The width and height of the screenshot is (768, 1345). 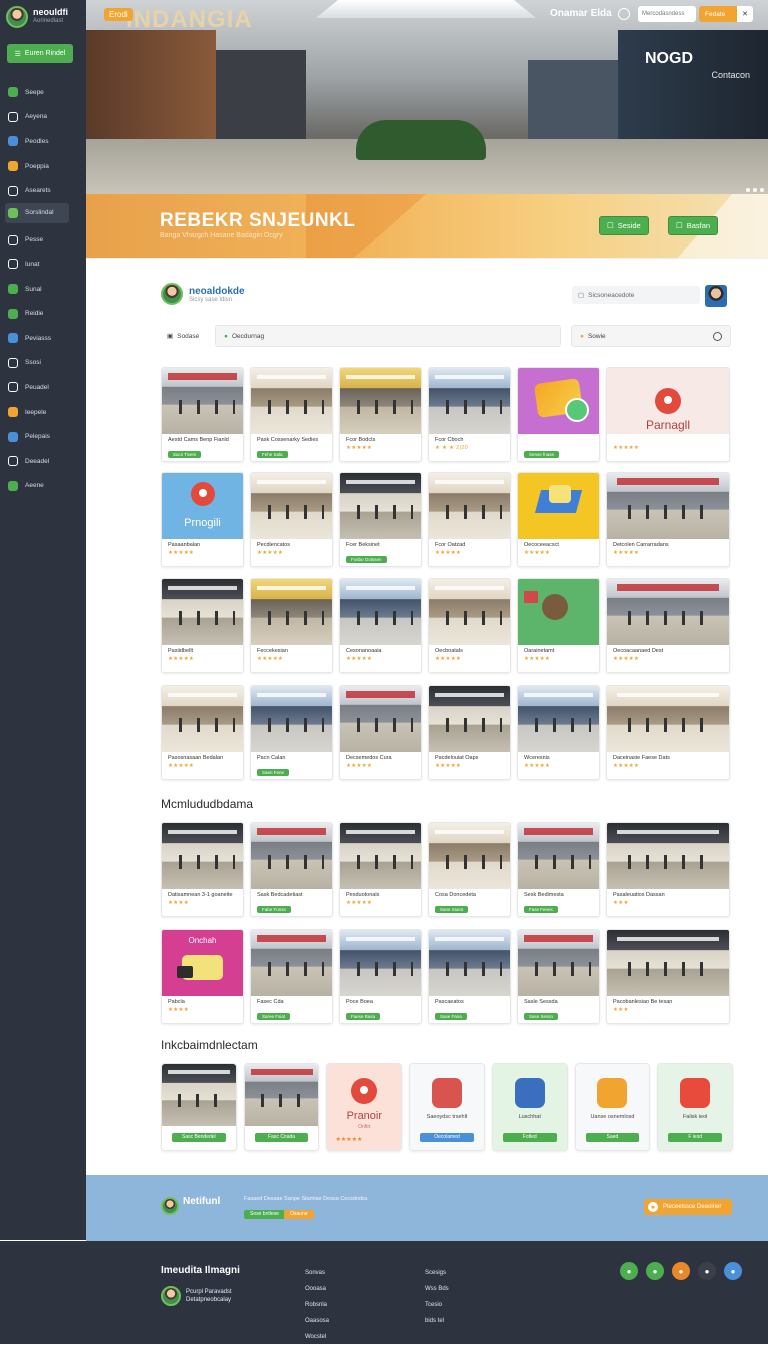 What do you see at coordinates (43, 412) in the screenshot?
I see `sidebar-item-ieepele: Ieepele` at bounding box center [43, 412].